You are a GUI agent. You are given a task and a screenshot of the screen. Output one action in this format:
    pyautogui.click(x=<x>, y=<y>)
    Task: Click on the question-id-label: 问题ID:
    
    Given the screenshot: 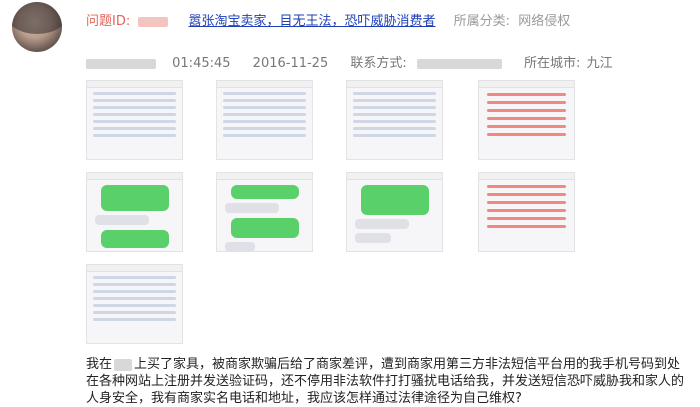 What is the action you would take?
    pyautogui.click(x=108, y=21)
    